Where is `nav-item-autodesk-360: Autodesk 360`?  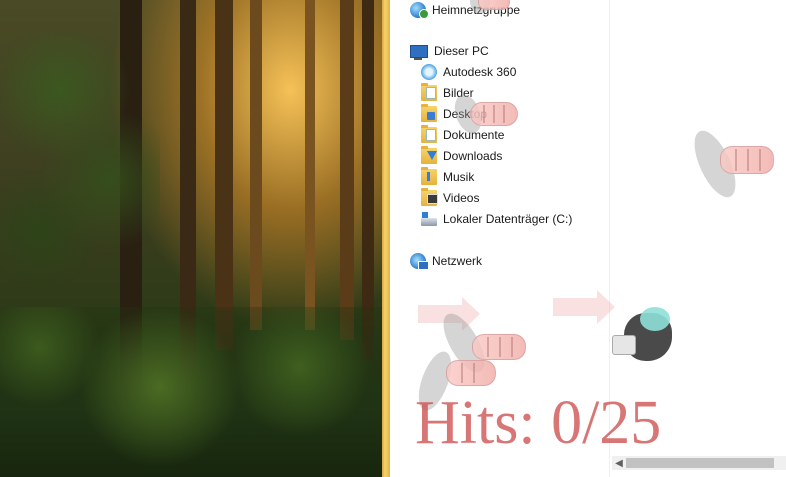 nav-item-autodesk-360: Autodesk 360 is located at coordinates (468, 72).